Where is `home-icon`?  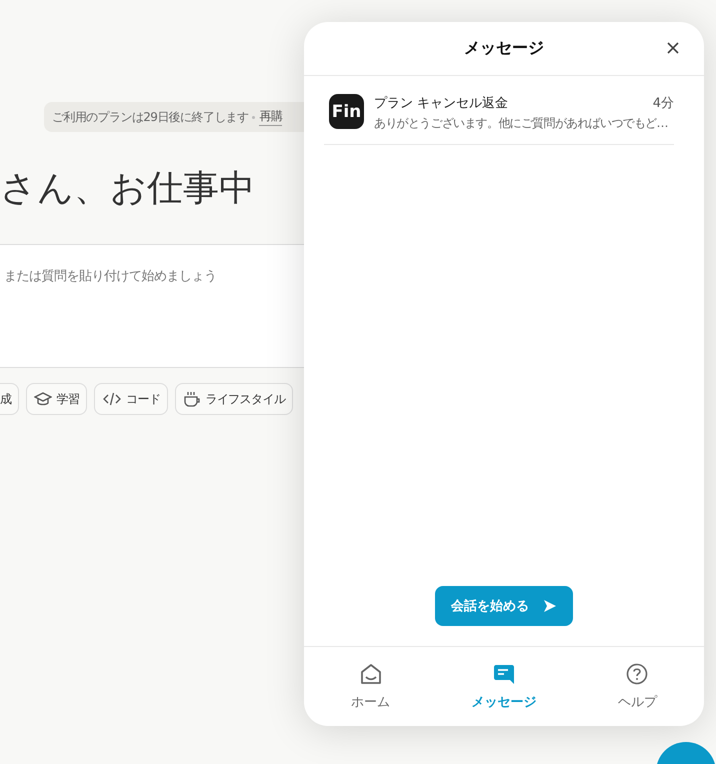
home-icon is located at coordinates (371, 673).